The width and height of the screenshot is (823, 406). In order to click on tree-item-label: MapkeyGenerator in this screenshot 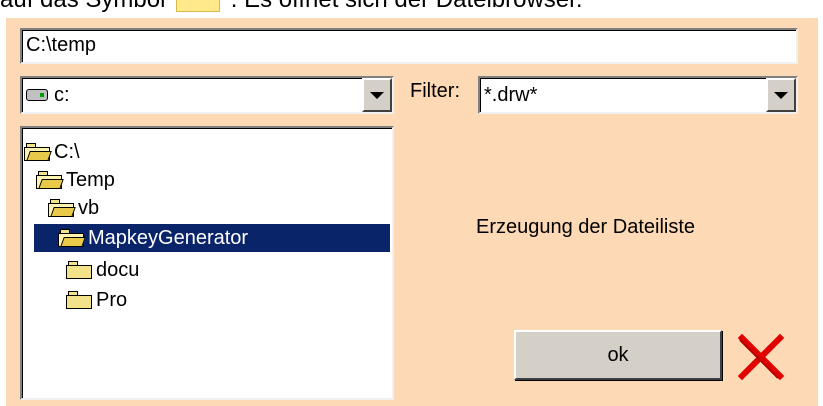, I will do `click(168, 238)`.